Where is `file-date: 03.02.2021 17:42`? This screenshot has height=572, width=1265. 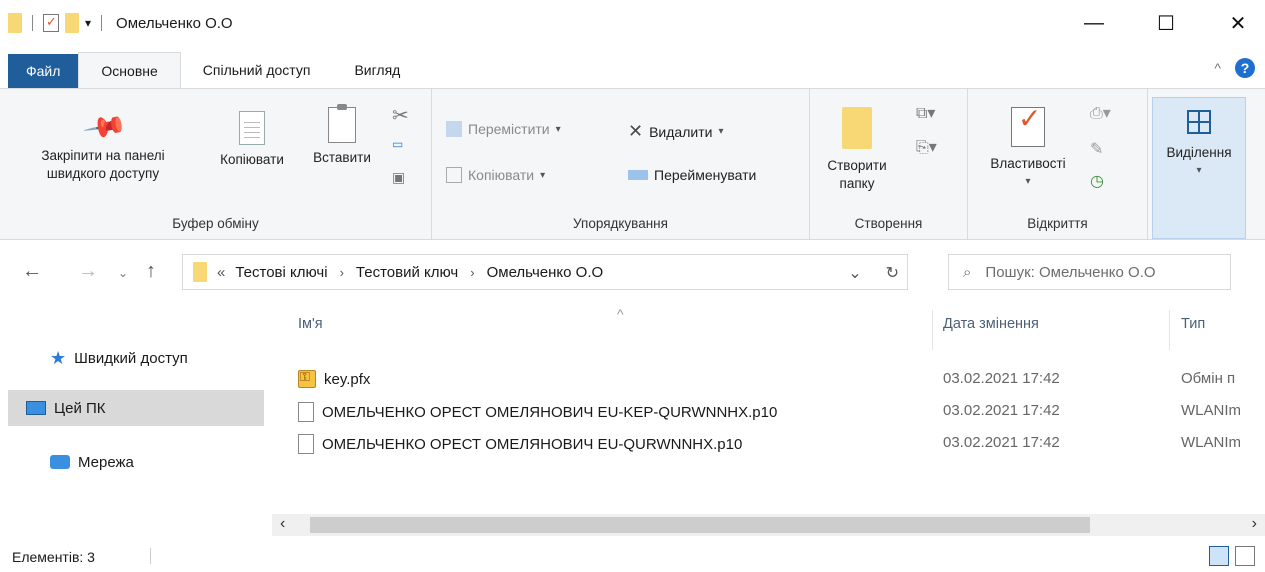
file-date: 03.02.2021 17:42 is located at coordinates (1001, 378).